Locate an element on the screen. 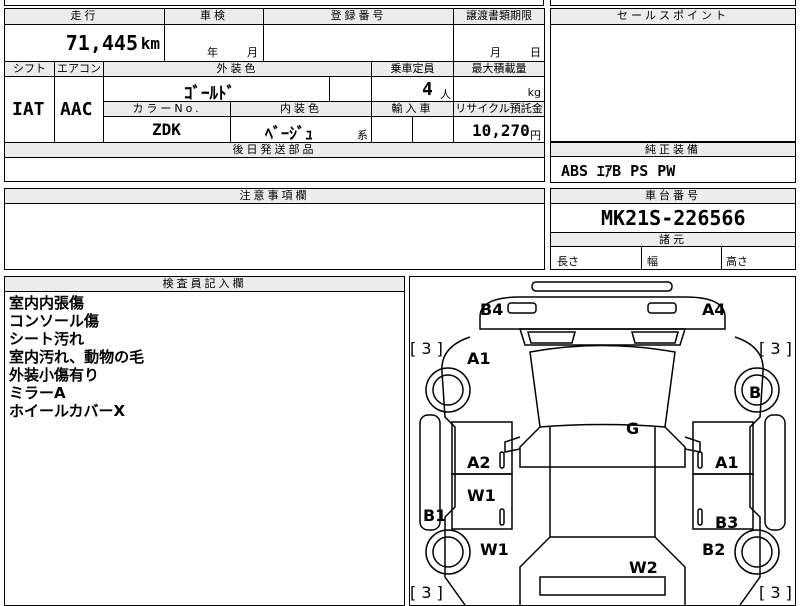  rear-lamp-right is located at coordinates (662, 308).